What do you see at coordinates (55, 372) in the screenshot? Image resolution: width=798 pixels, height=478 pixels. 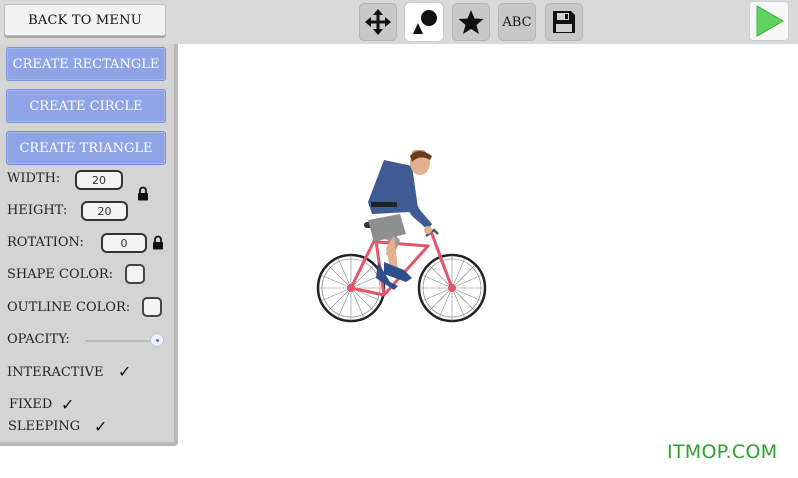 I see `interactive-label: INTERACTIVE` at bounding box center [55, 372].